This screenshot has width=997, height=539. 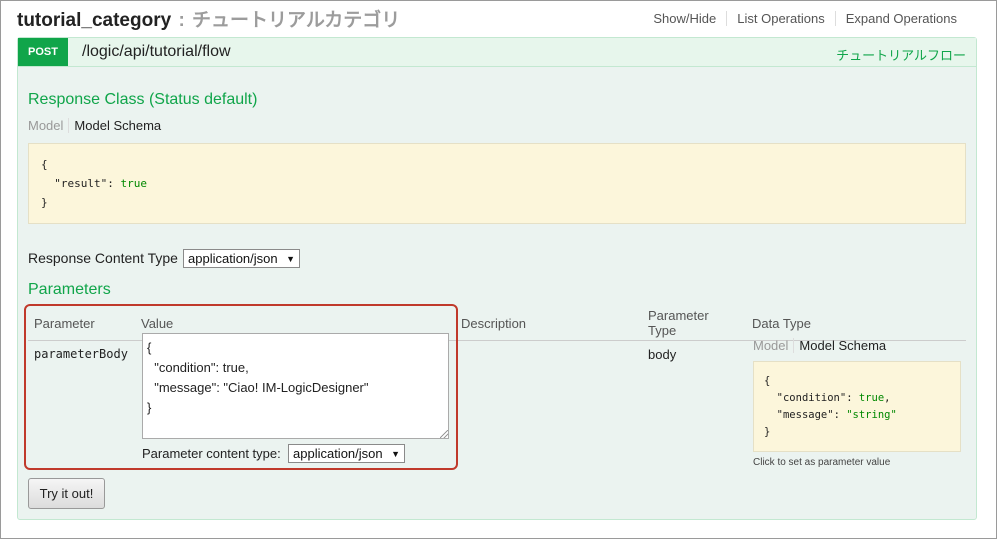 What do you see at coordinates (900, 18) in the screenshot?
I see `expand-operations-link: Expand Operations` at bounding box center [900, 18].